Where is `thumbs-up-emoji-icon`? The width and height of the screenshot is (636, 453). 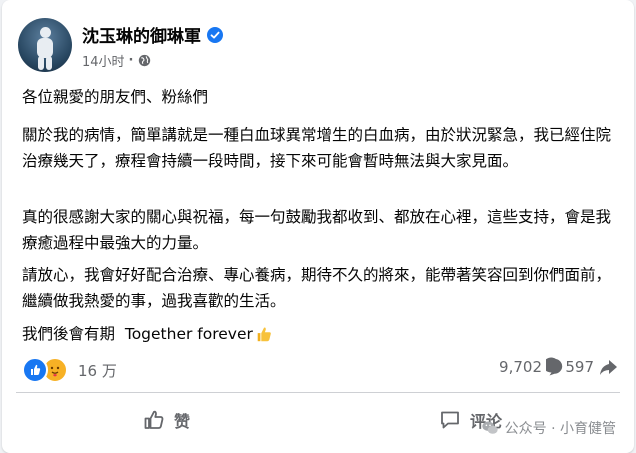
thumbs-up-emoji-icon is located at coordinates (264, 334).